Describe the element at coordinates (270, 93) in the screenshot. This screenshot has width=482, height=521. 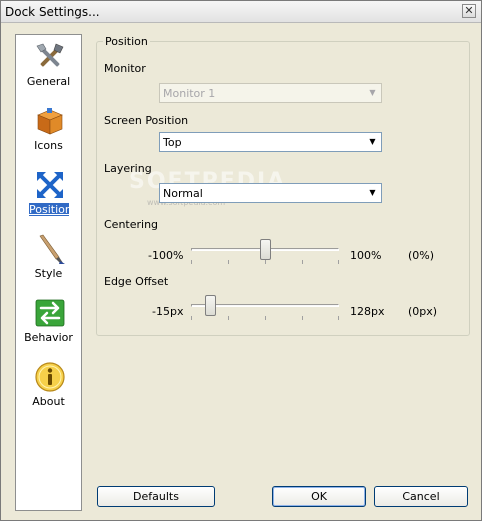
I see `monitor-select: Monitor 1 ▼` at that location.